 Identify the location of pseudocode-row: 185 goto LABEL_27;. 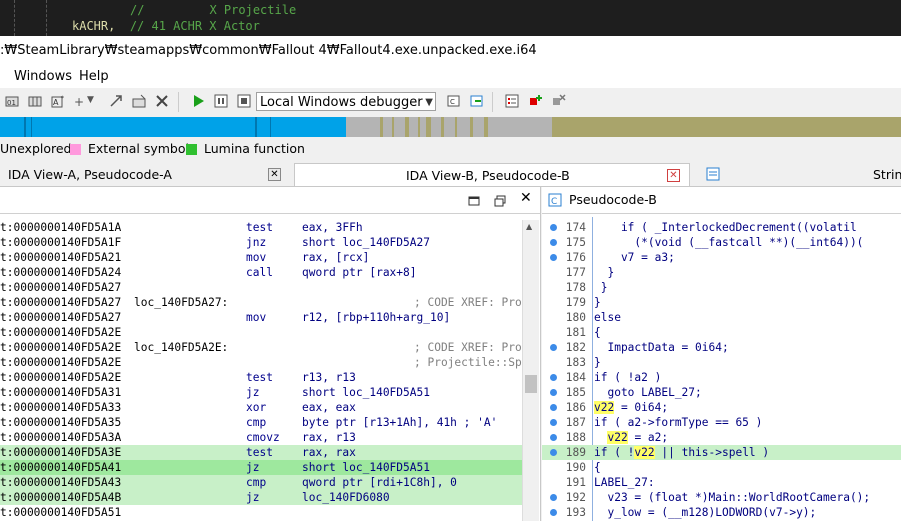
(721, 392).